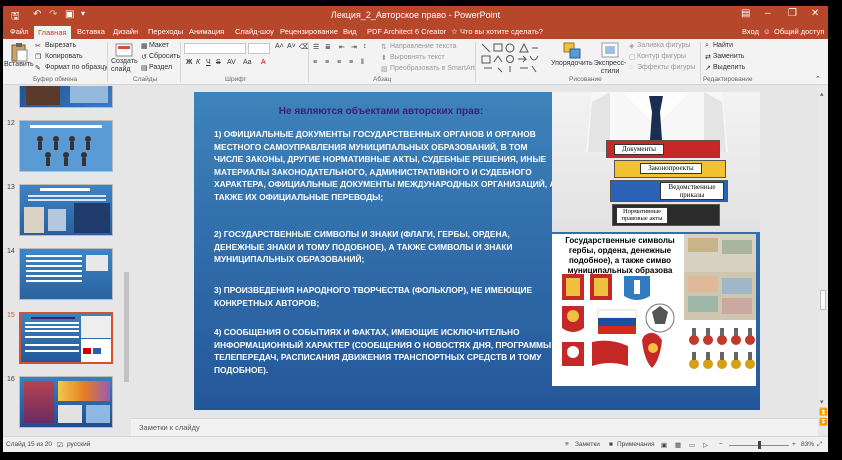 The image size is (842, 460). Describe the element at coordinates (610, 68) in the screenshot. I see `quick-styles-button: Экспресс-стили` at that location.